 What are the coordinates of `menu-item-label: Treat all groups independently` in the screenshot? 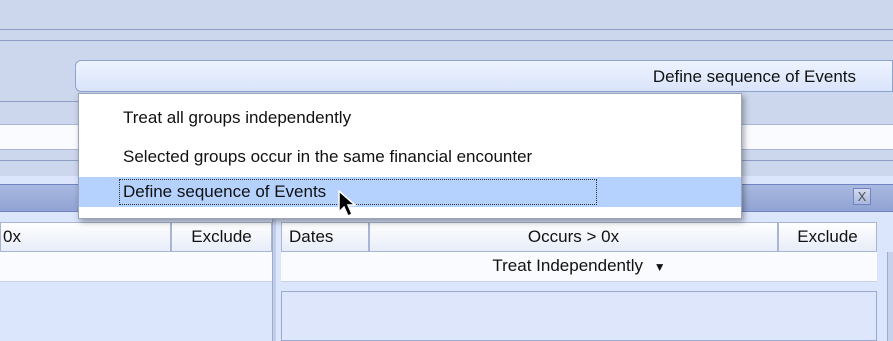 It's located at (237, 117).